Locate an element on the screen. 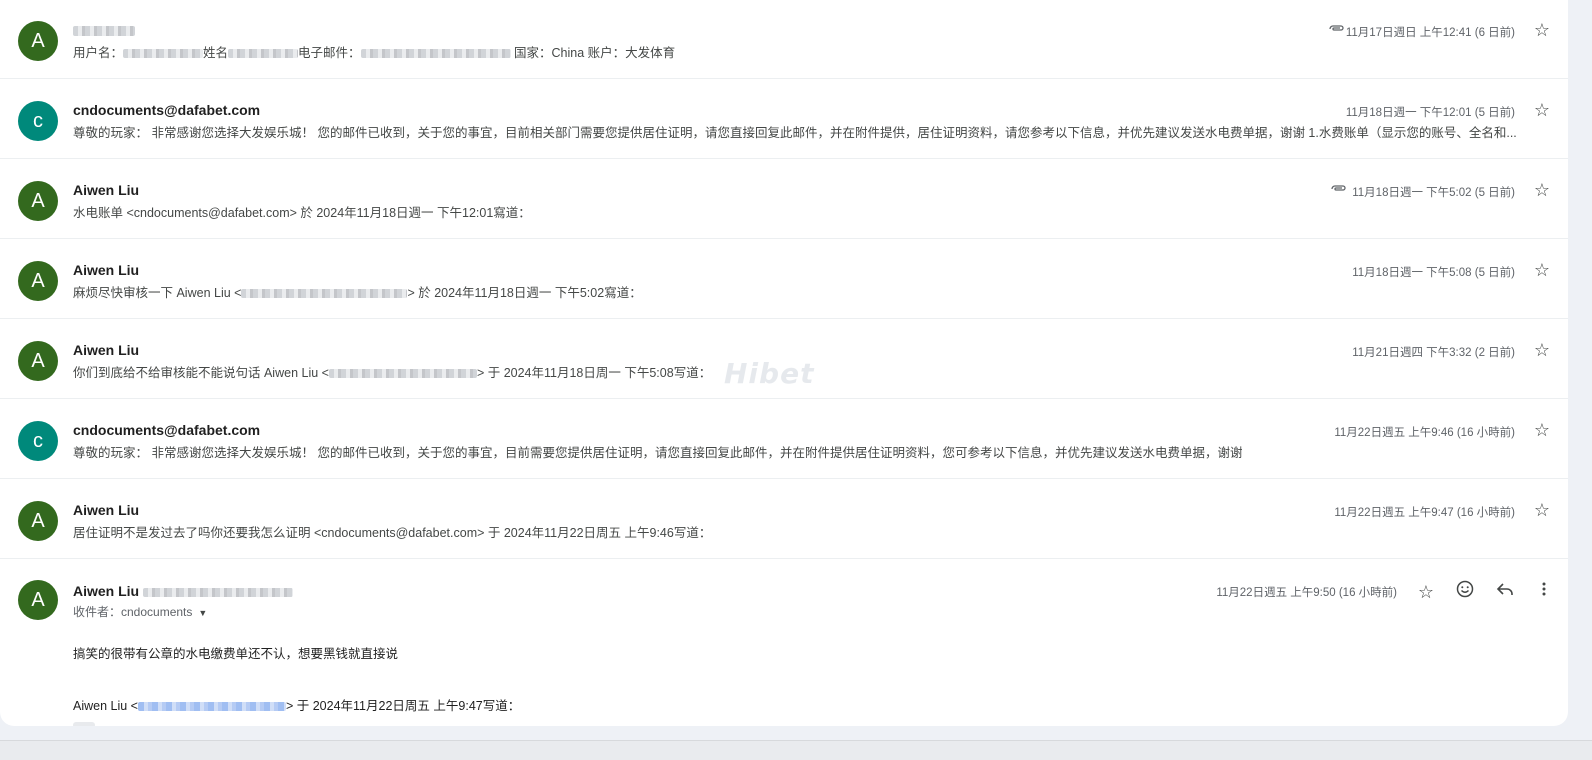  message-date: 11月22日週五 上午9:46 (16 小時前) is located at coordinates (1424, 433).